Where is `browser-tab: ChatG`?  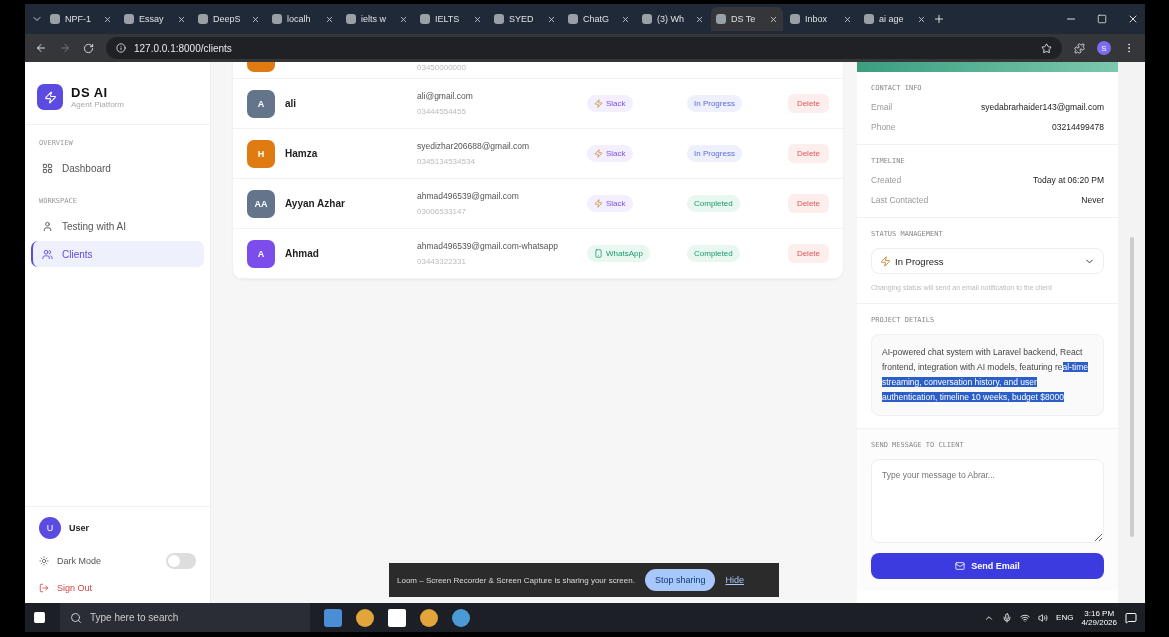
browser-tab: ChatG is located at coordinates (599, 19).